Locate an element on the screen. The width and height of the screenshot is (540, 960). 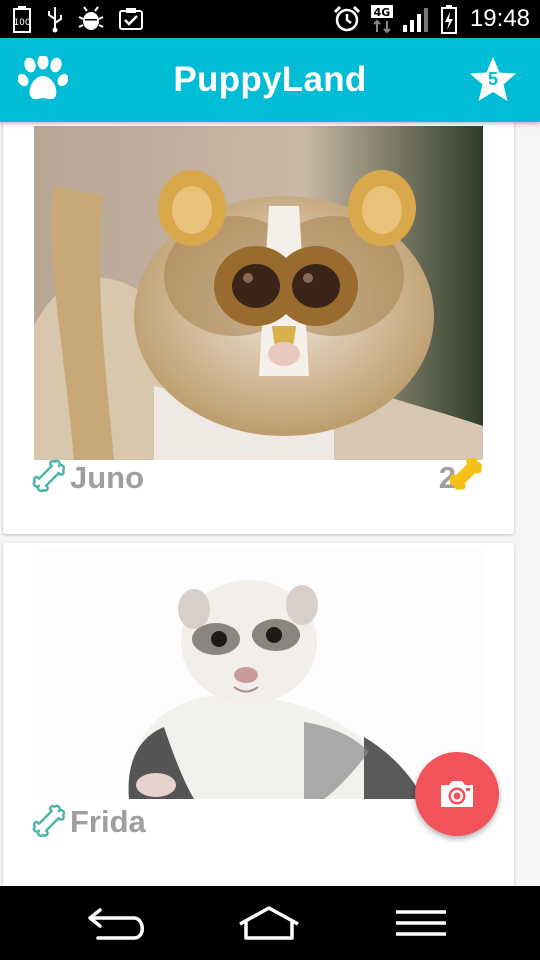
signal-icon is located at coordinates (417, 19).